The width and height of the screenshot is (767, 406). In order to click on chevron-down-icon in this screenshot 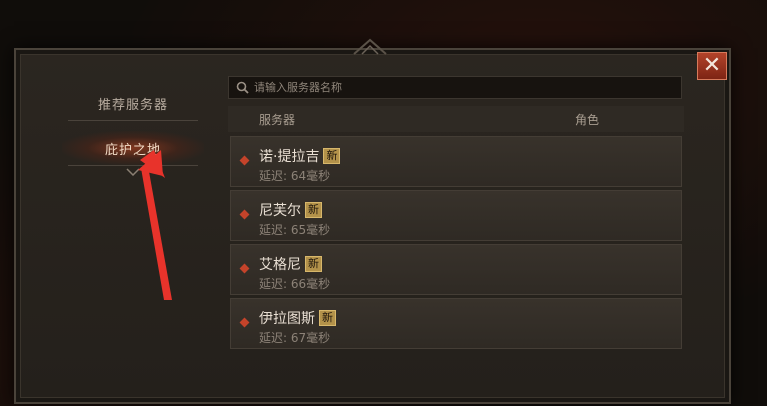, I will do `click(133, 172)`.